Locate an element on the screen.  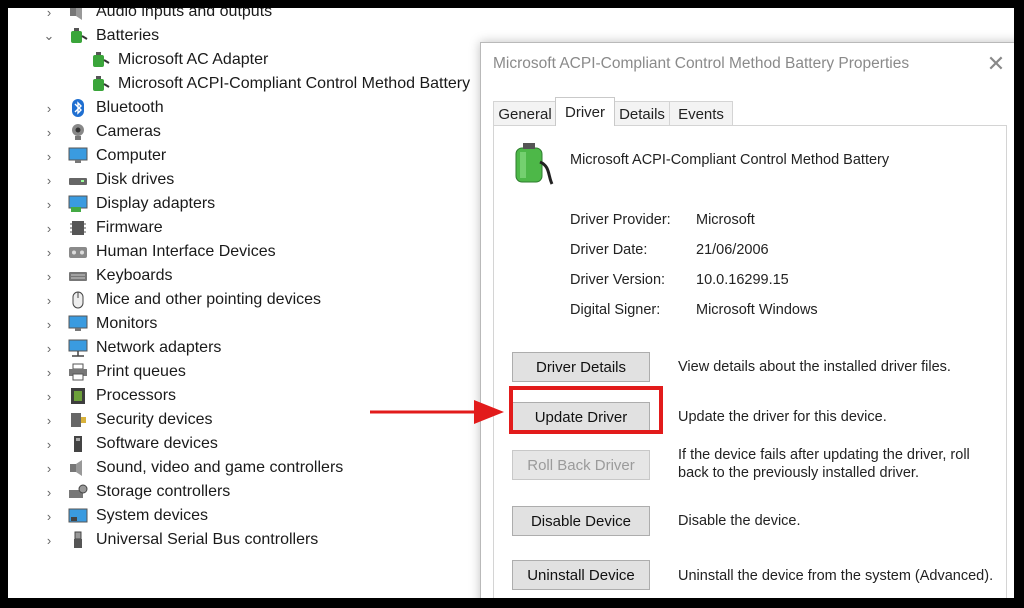
chevron-down-icon: ⌄ is located at coordinates (49, 35).